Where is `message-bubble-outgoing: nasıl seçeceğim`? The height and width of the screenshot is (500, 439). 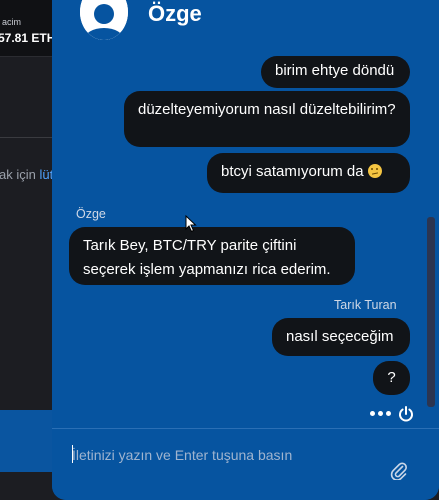
message-bubble-outgoing: nasıl seçeceğim is located at coordinates (341, 337).